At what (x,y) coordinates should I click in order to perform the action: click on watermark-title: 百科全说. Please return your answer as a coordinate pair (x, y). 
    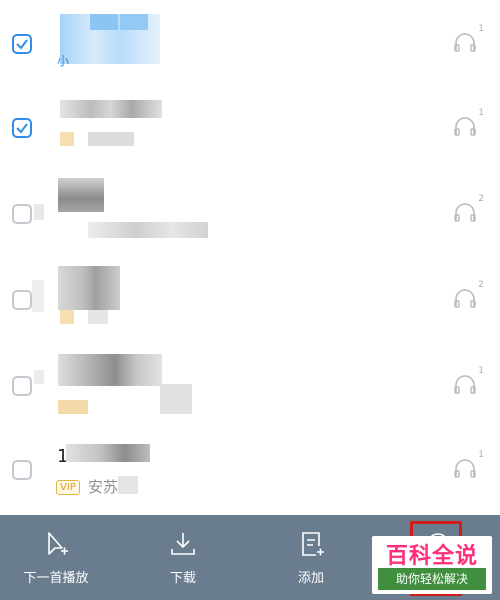
    Looking at the image, I should click on (431, 556).